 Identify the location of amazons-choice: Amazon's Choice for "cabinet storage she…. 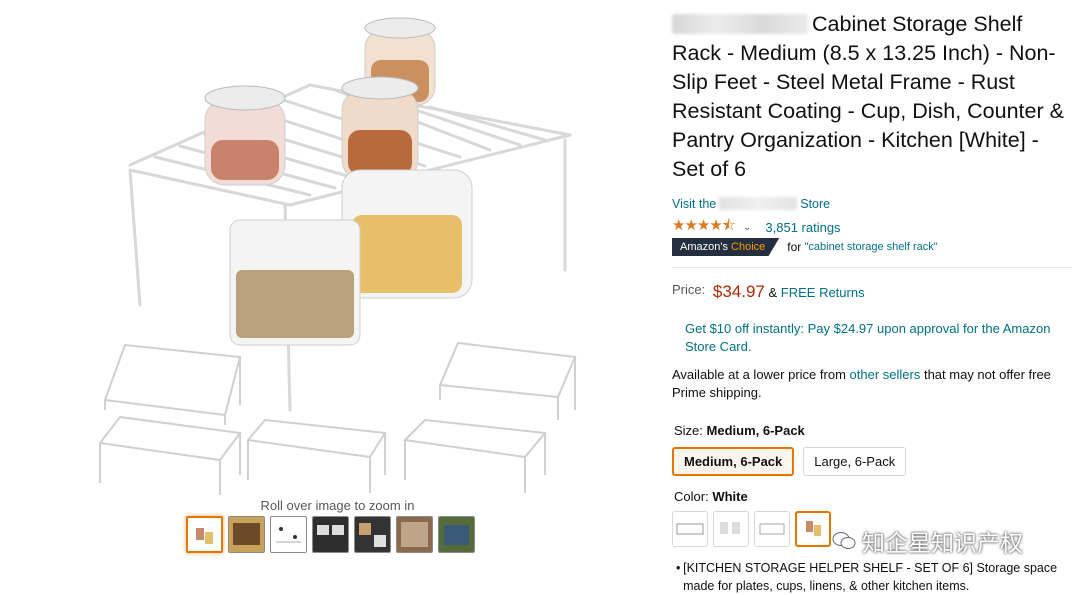
(805, 247).